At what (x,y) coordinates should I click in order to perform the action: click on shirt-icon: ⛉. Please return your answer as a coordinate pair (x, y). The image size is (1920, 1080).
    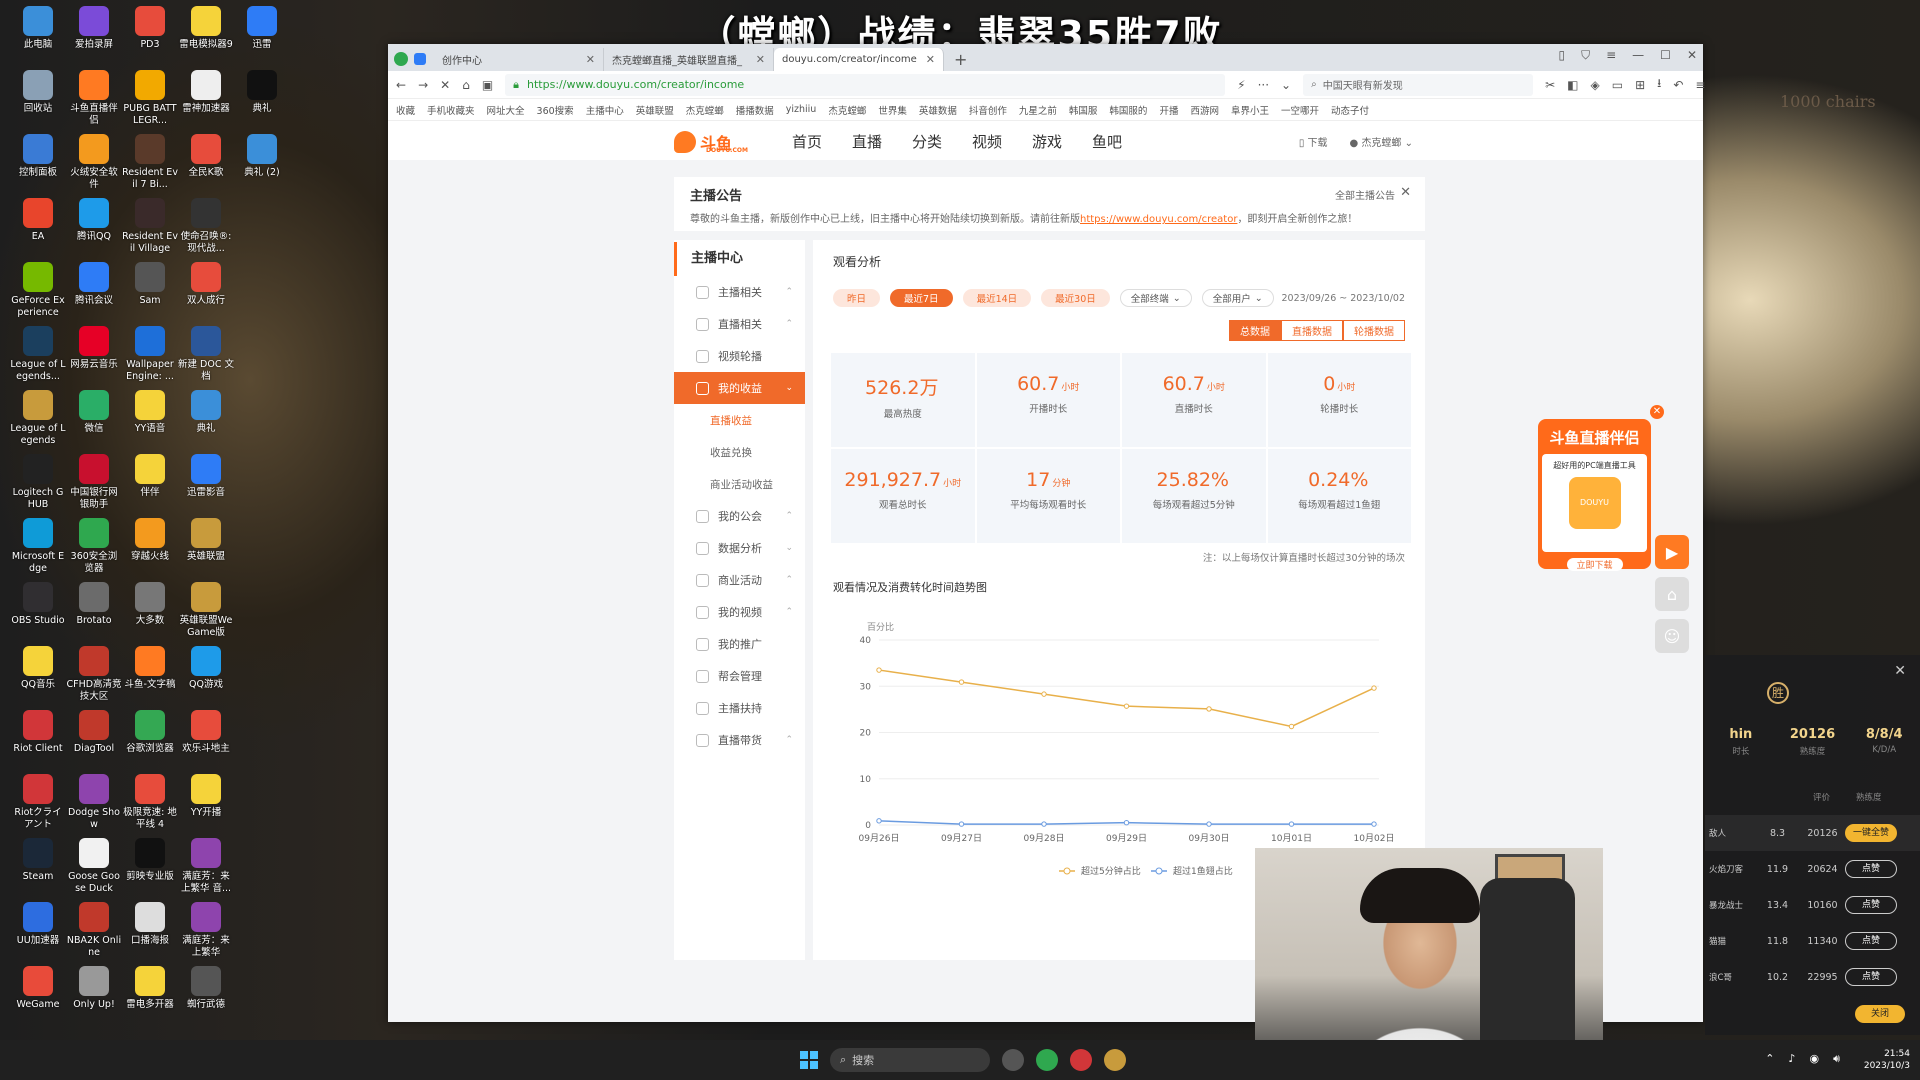
    Looking at the image, I should click on (1585, 55).